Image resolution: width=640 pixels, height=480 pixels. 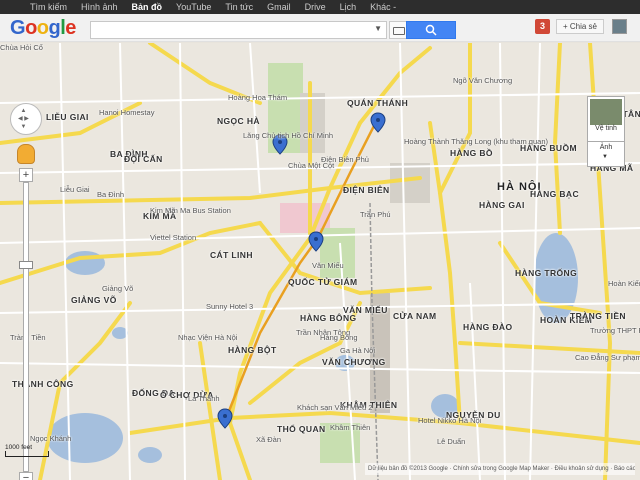 I want to click on satellite-thumbnail, so click(x=606, y=112).